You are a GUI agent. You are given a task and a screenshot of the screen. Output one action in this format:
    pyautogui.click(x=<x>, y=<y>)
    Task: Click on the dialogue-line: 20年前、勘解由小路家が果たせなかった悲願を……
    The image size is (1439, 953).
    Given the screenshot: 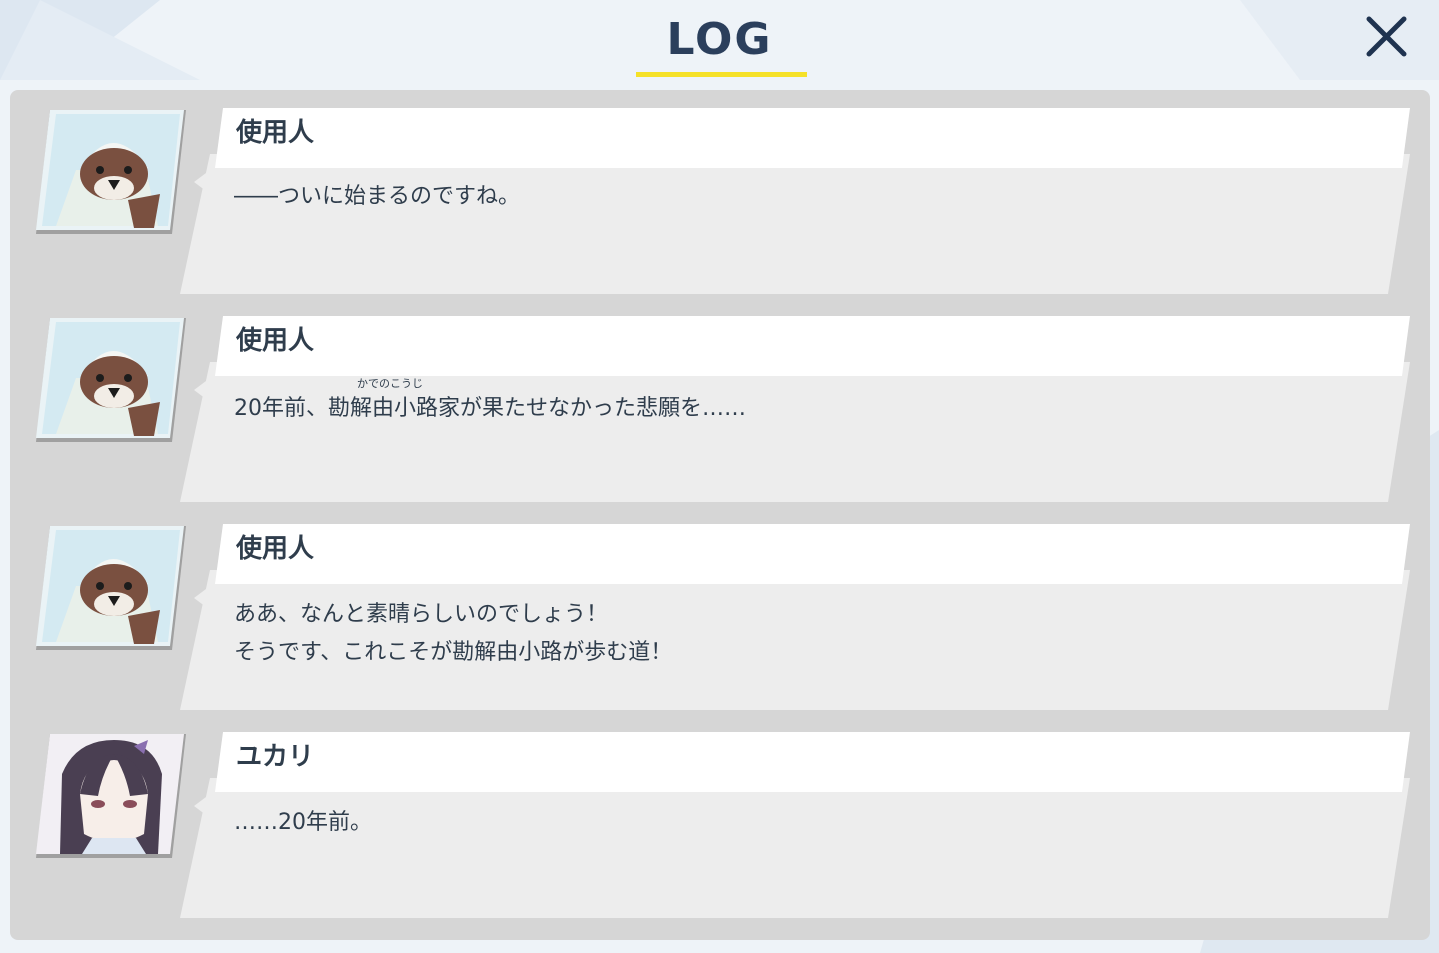 What is the action you would take?
    pyautogui.click(x=490, y=408)
    